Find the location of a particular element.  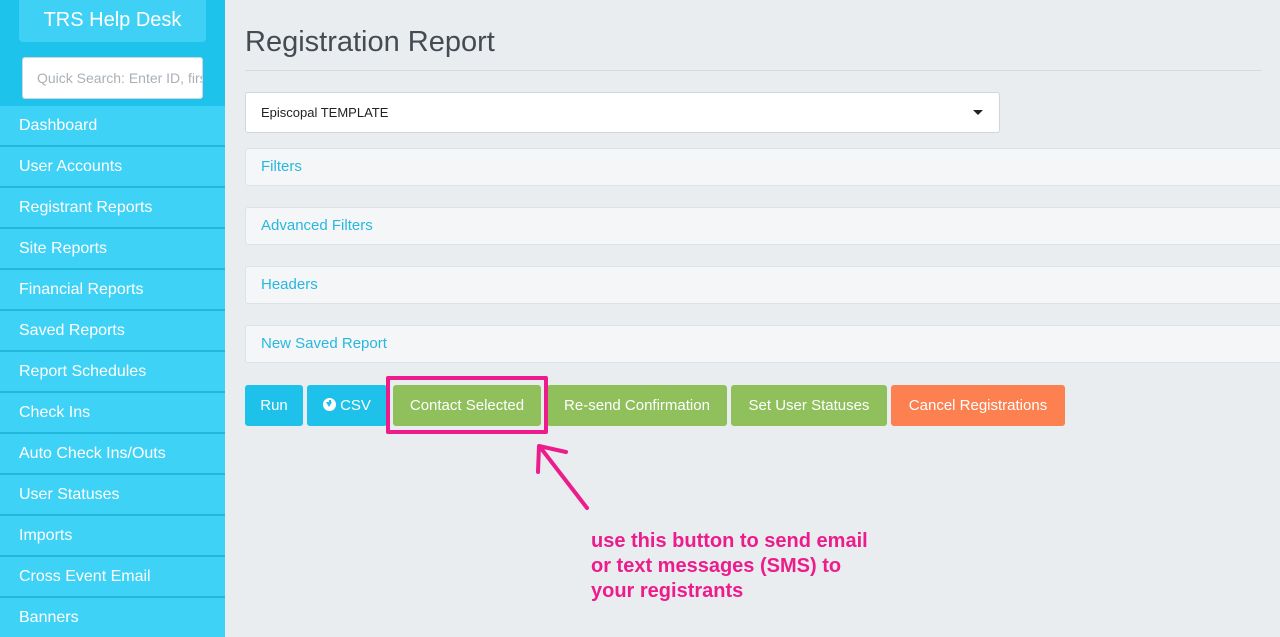

sidebar-item-site-reports: Site Reports is located at coordinates (112, 249).